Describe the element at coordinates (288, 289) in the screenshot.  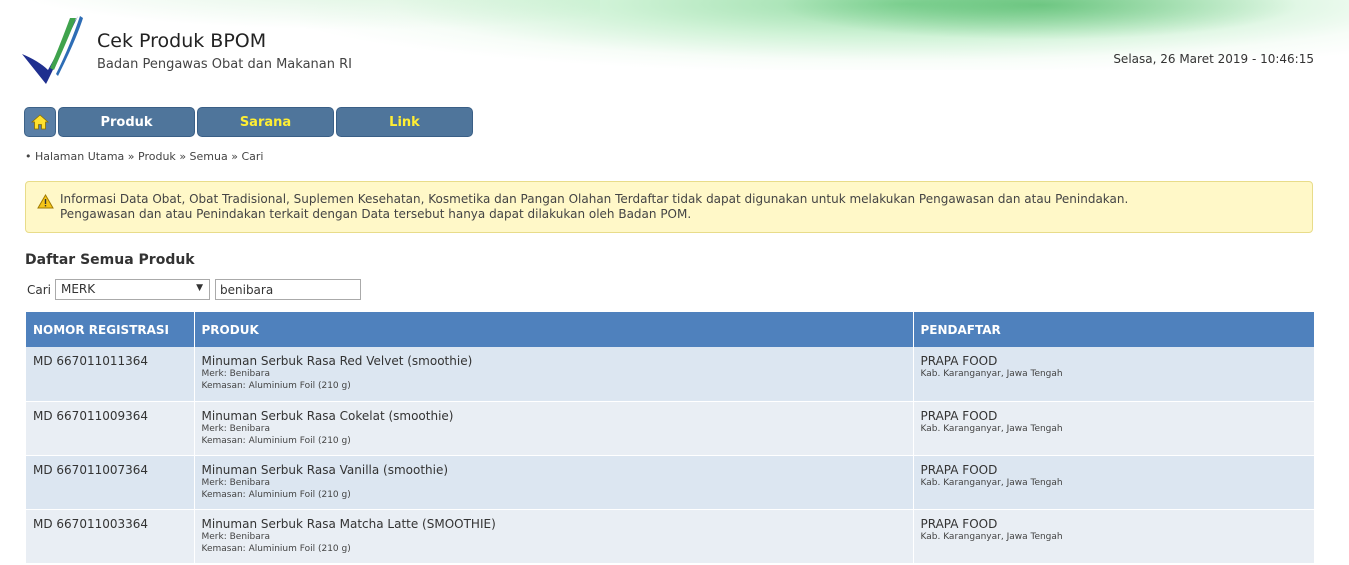
I see `search-input` at that location.